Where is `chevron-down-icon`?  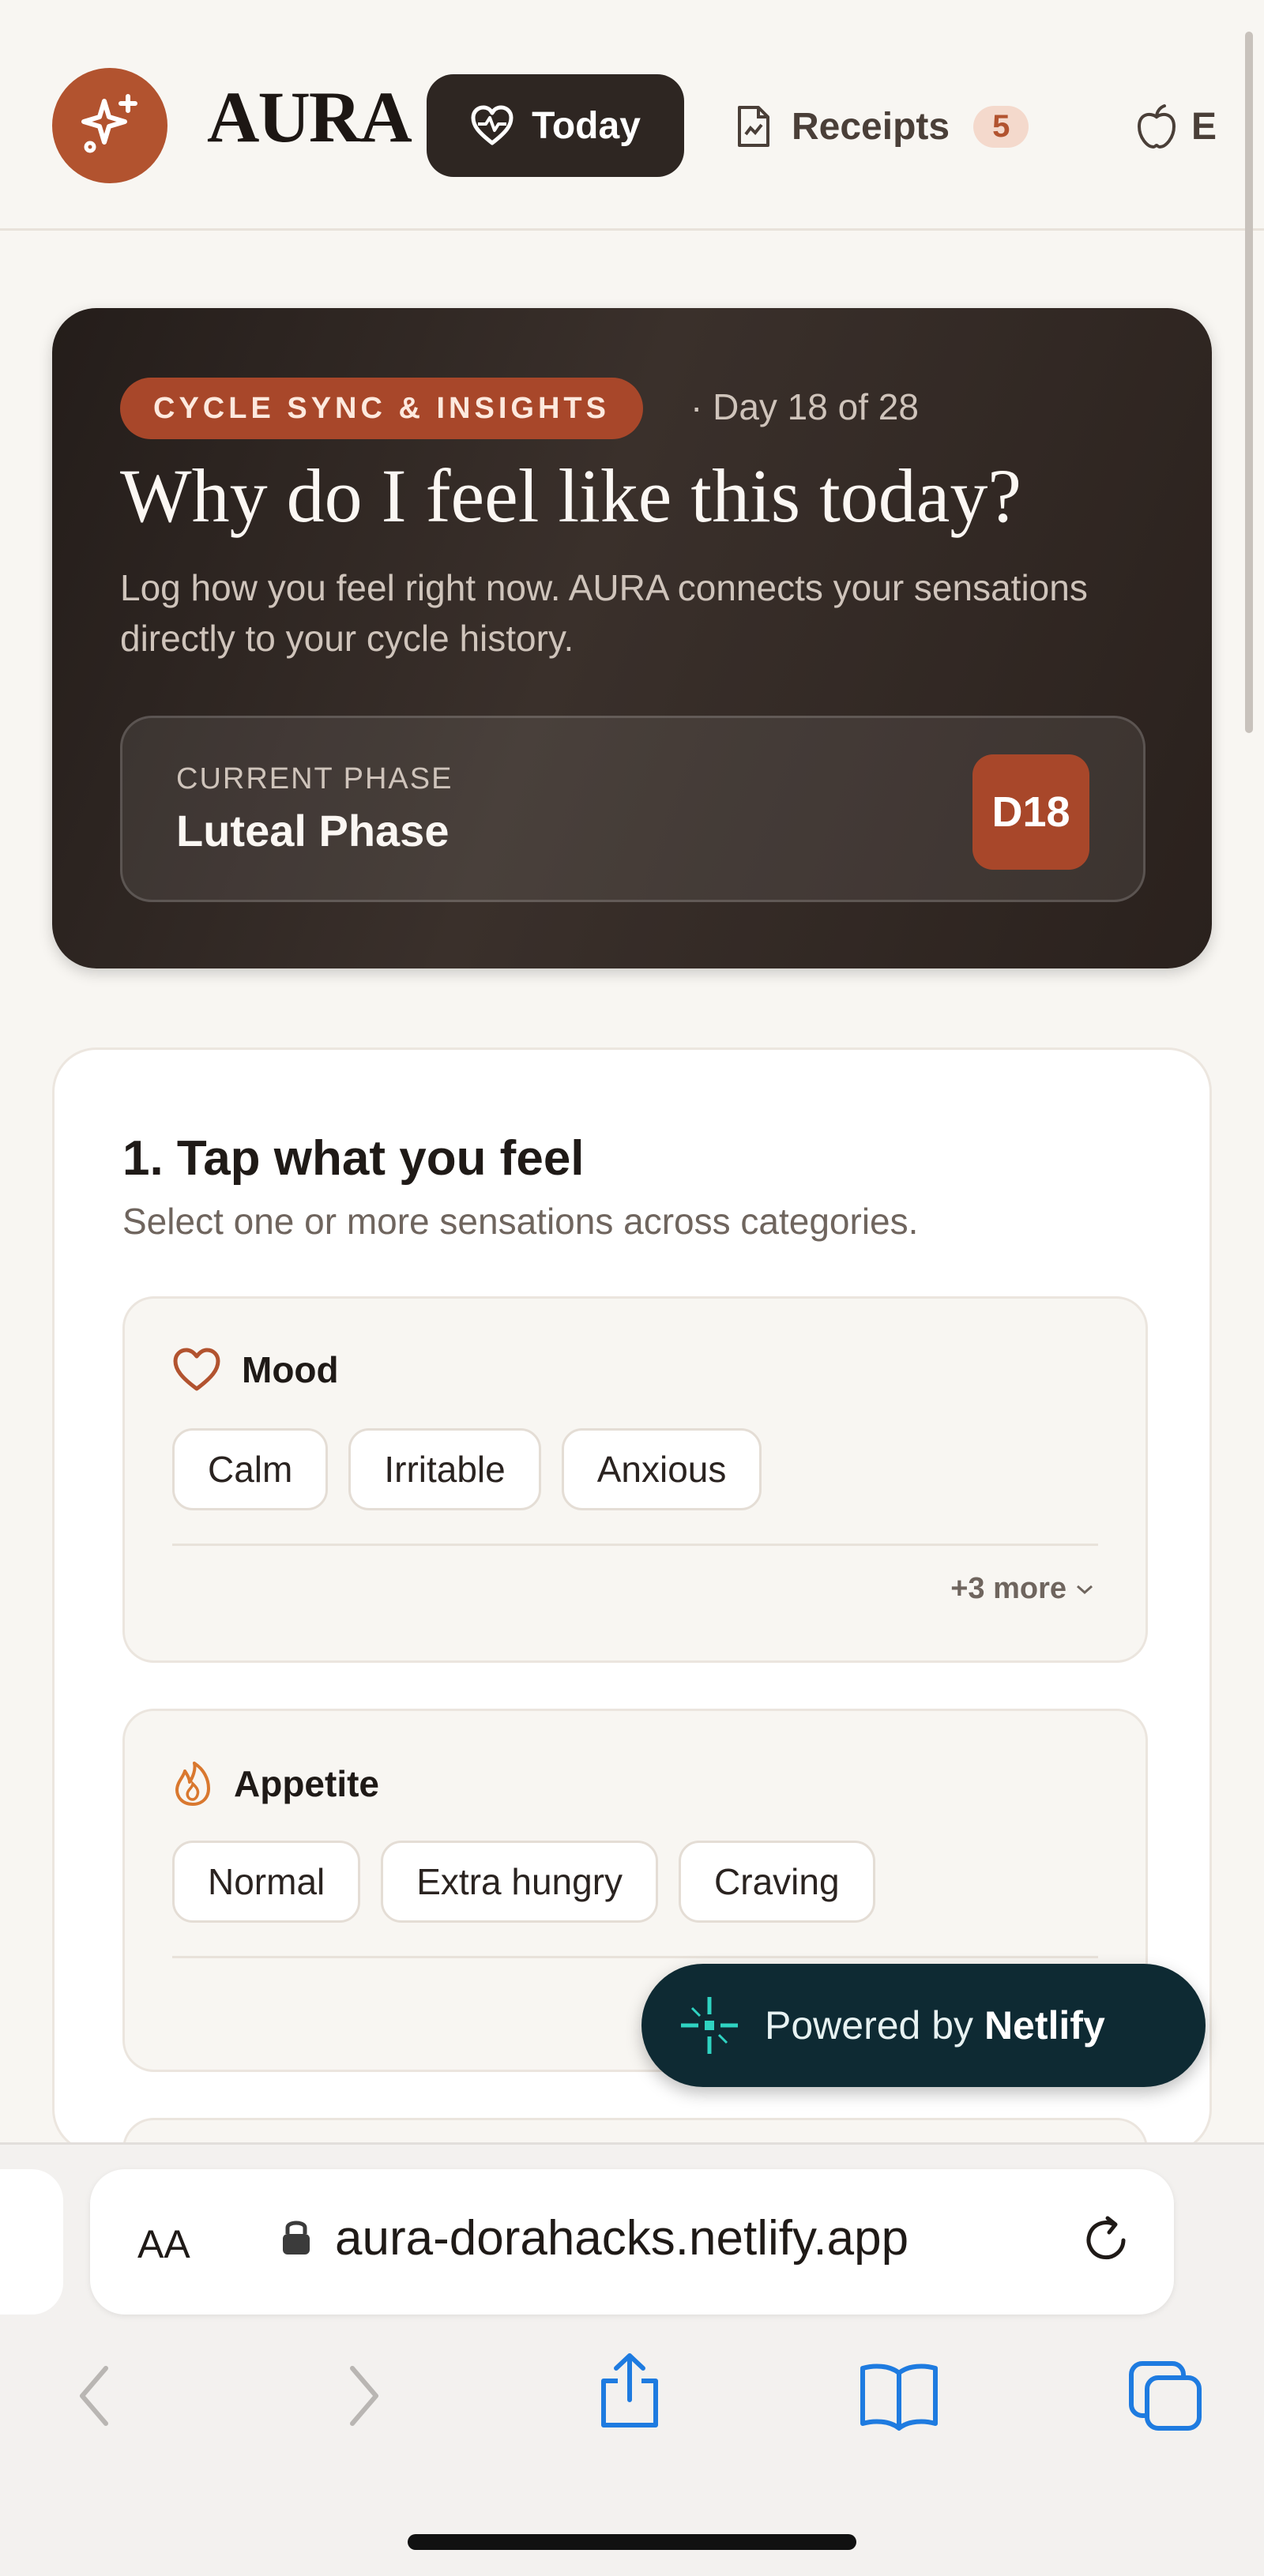 chevron-down-icon is located at coordinates (1085, 1589).